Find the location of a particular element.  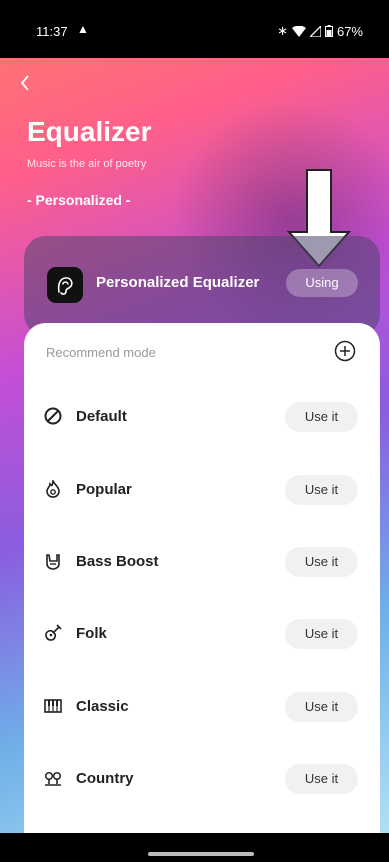

ear-icon is located at coordinates (65, 285).